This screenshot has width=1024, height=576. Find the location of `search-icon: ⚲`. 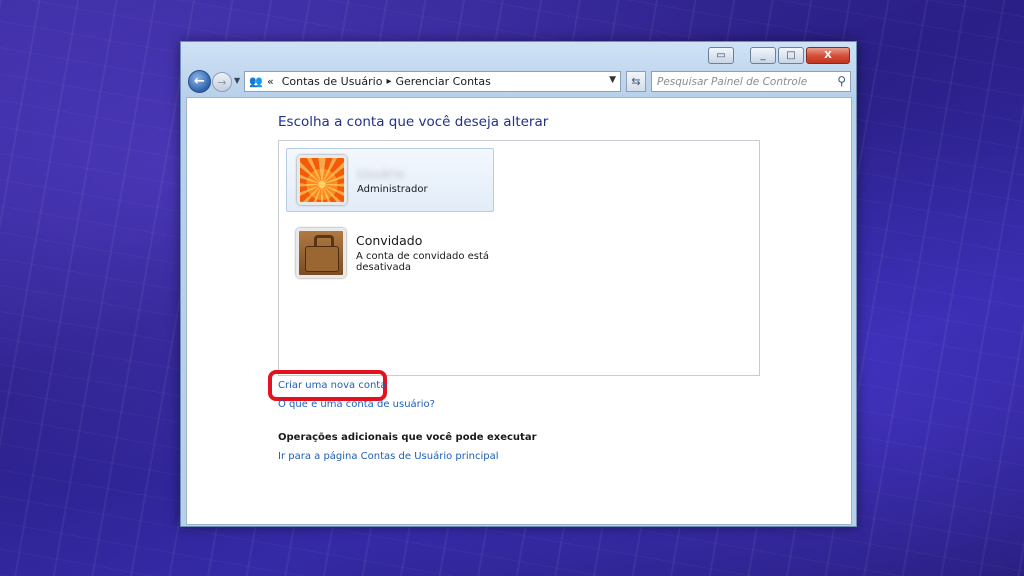

search-icon: ⚲ is located at coordinates (841, 81).